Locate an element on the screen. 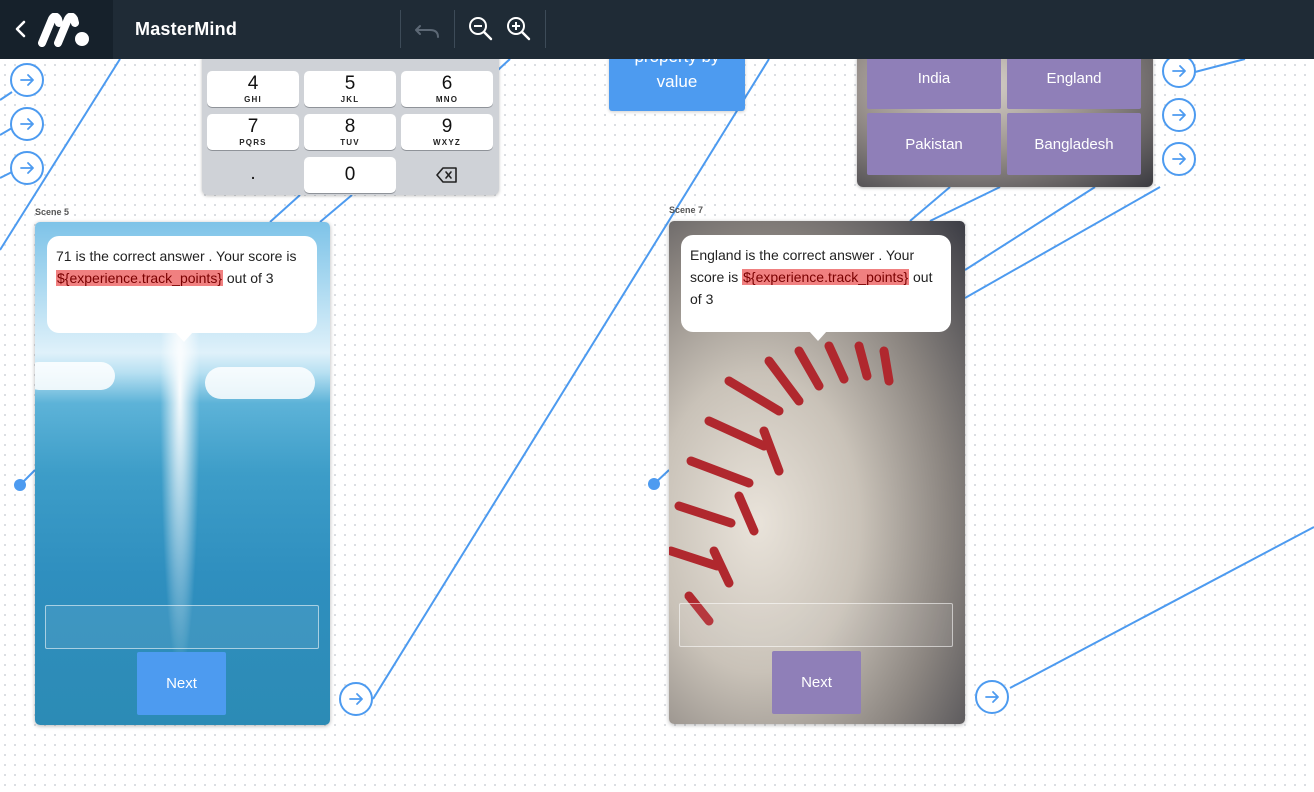  backspace-icon is located at coordinates (446, 175).